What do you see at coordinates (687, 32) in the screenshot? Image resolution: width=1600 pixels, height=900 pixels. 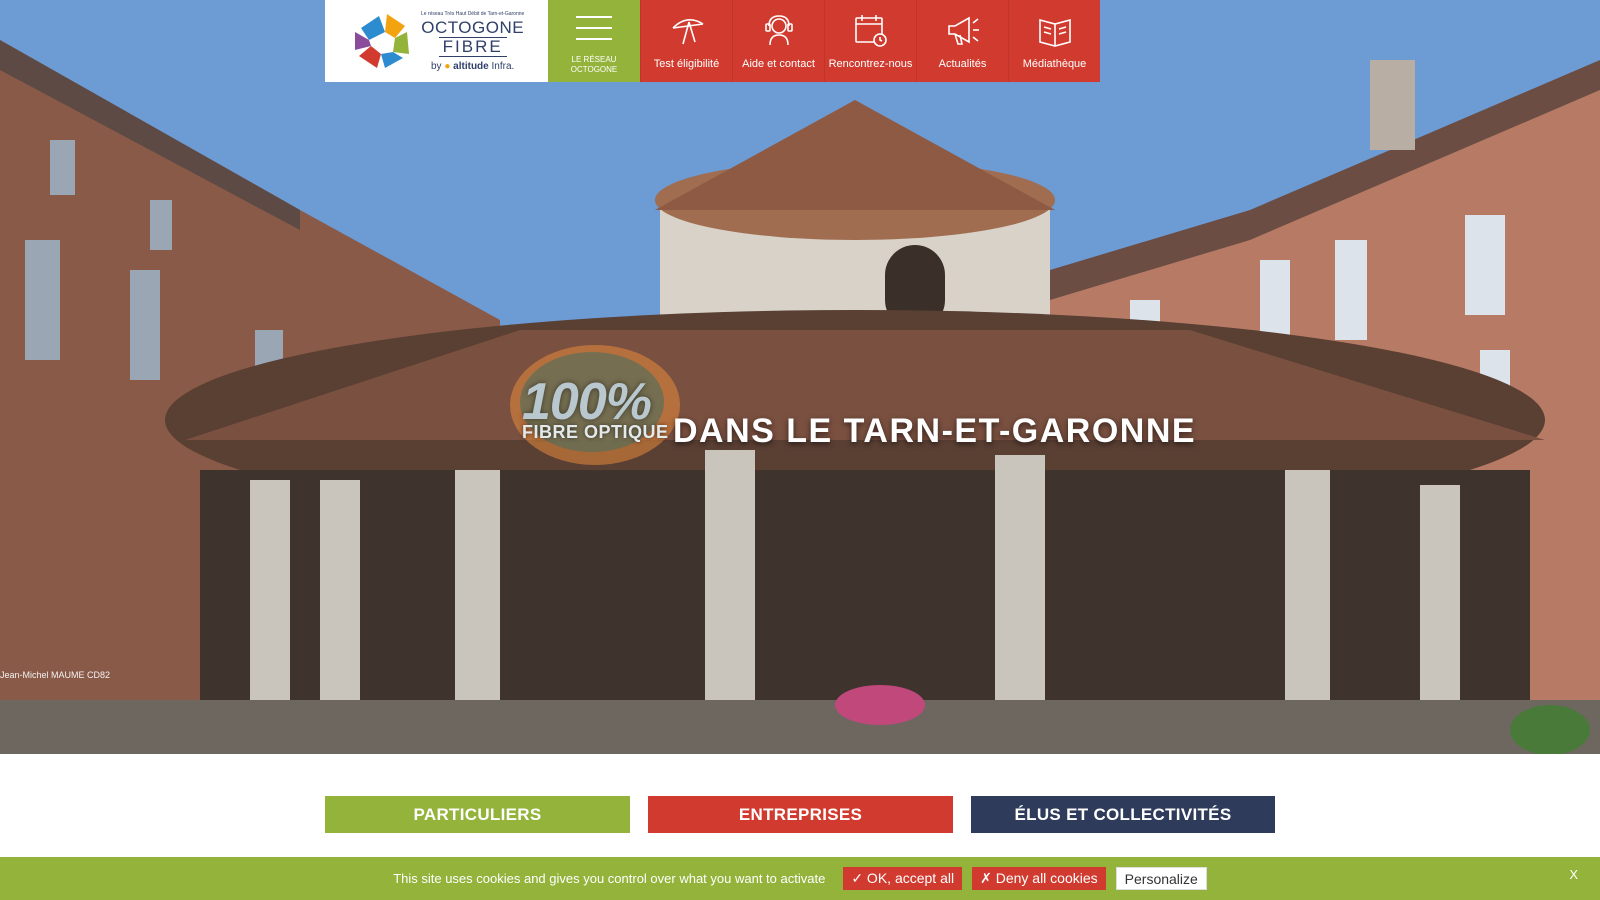 I see `antenna-icon` at bounding box center [687, 32].